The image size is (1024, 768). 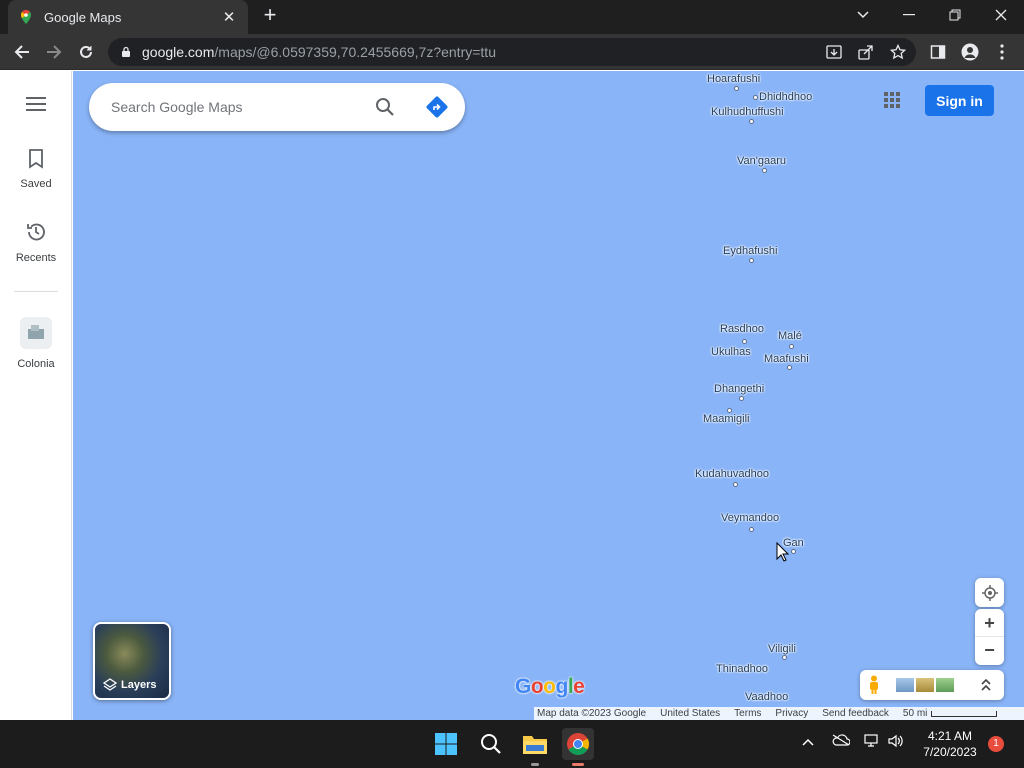 I want to click on thumbnail-terrain, so click(x=925, y=685).